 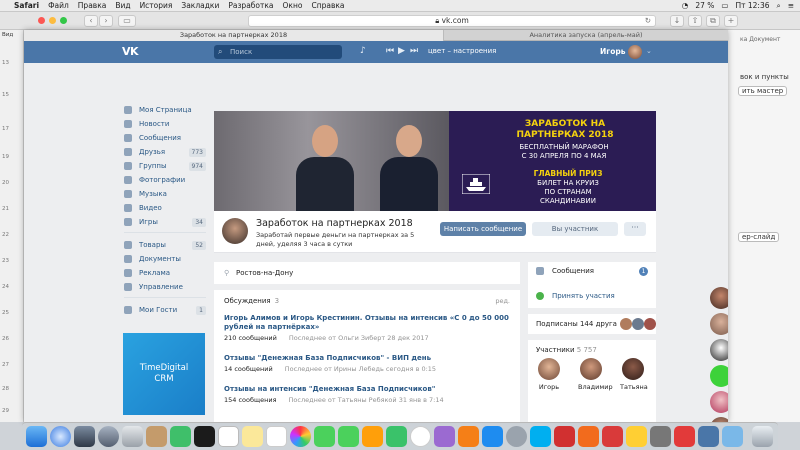 What do you see at coordinates (648, 21) in the screenshot?
I see `reload-icon: ↻` at bounding box center [648, 21].